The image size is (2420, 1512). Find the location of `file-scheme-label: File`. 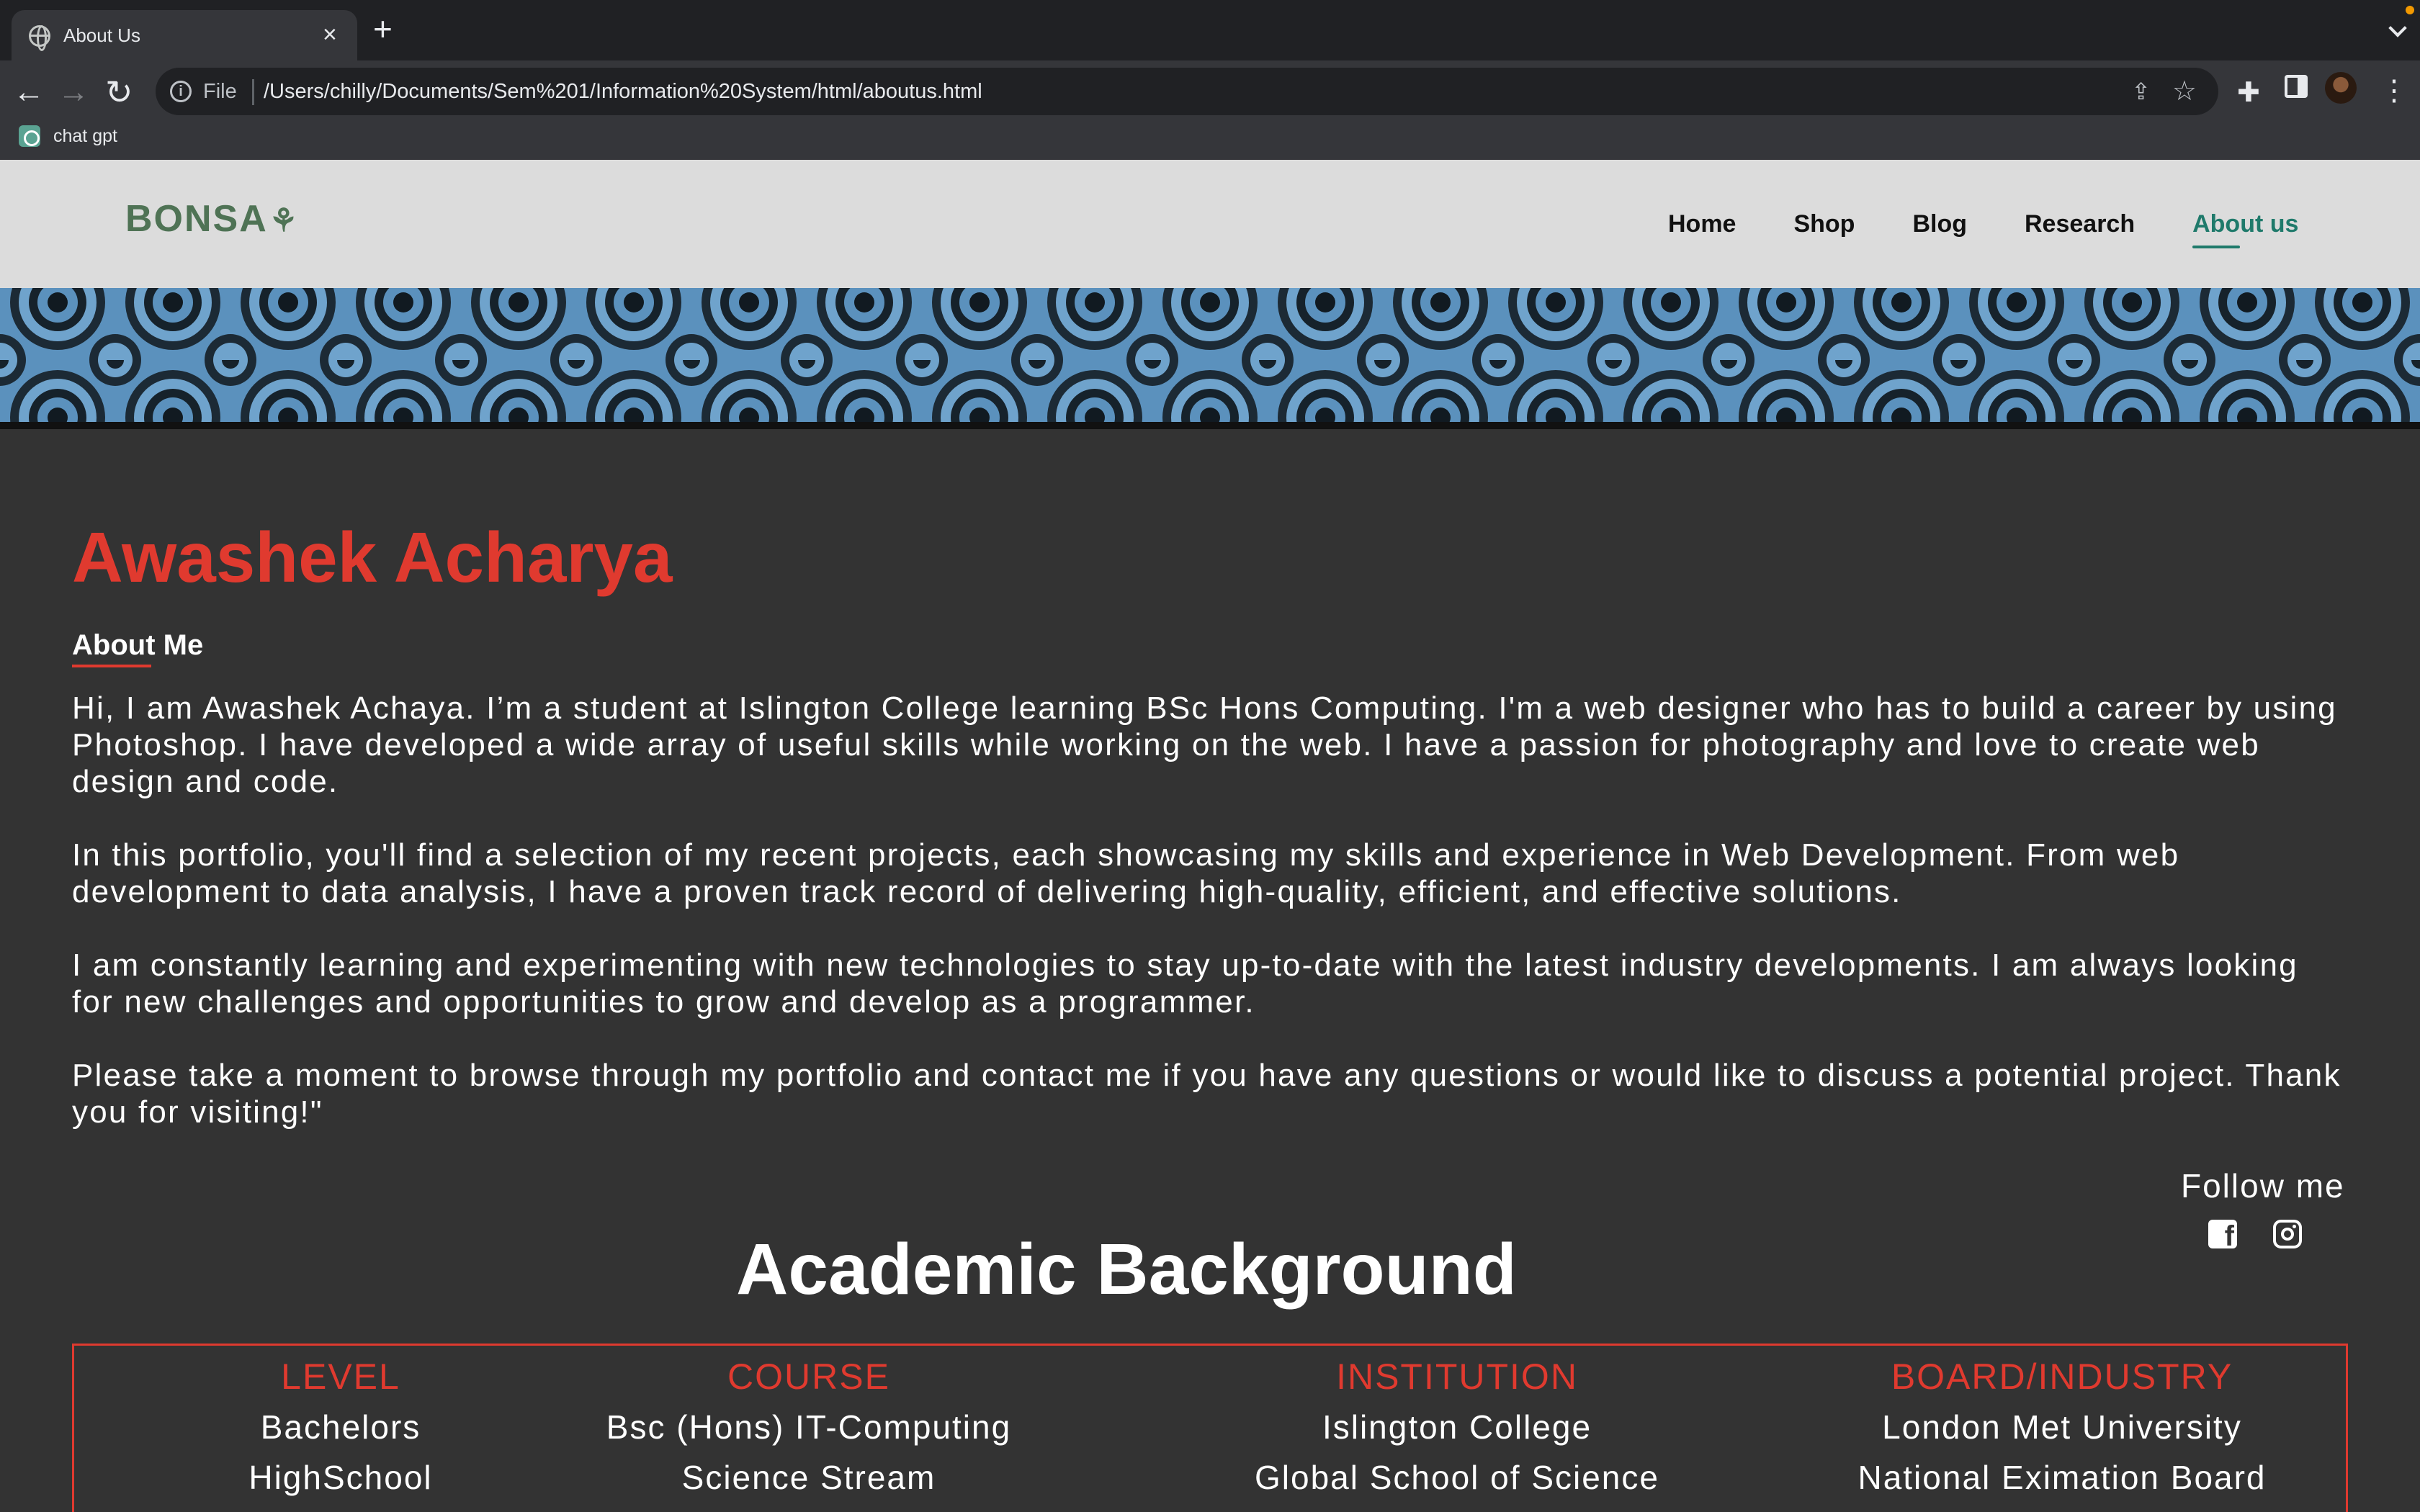

file-scheme-label: File is located at coordinates (220, 91).